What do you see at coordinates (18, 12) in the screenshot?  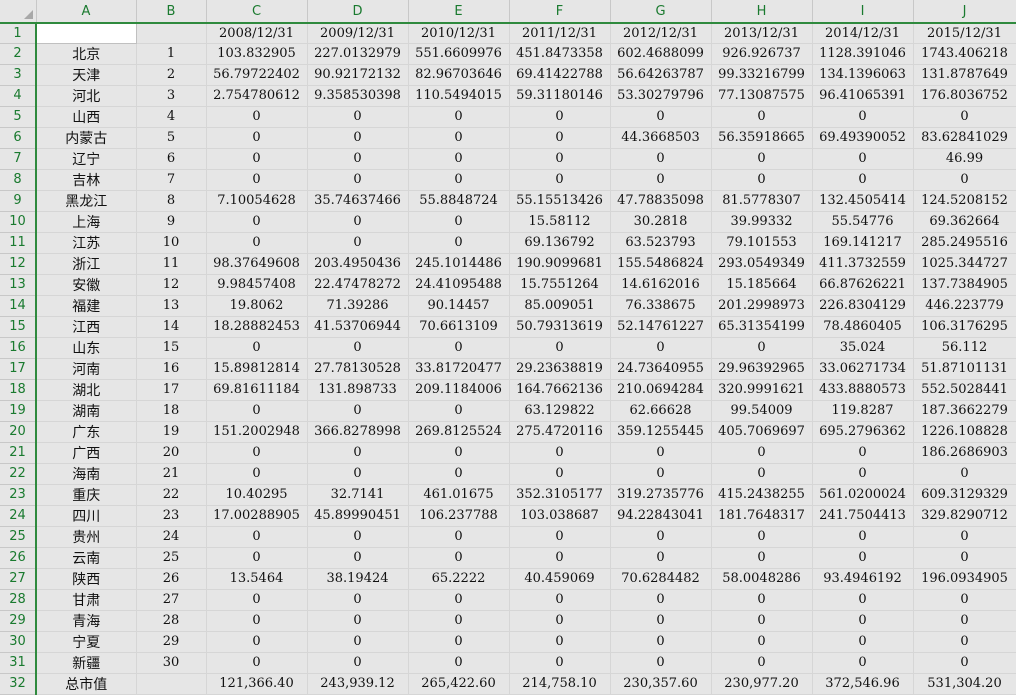 I see `select-all-corner` at bounding box center [18, 12].